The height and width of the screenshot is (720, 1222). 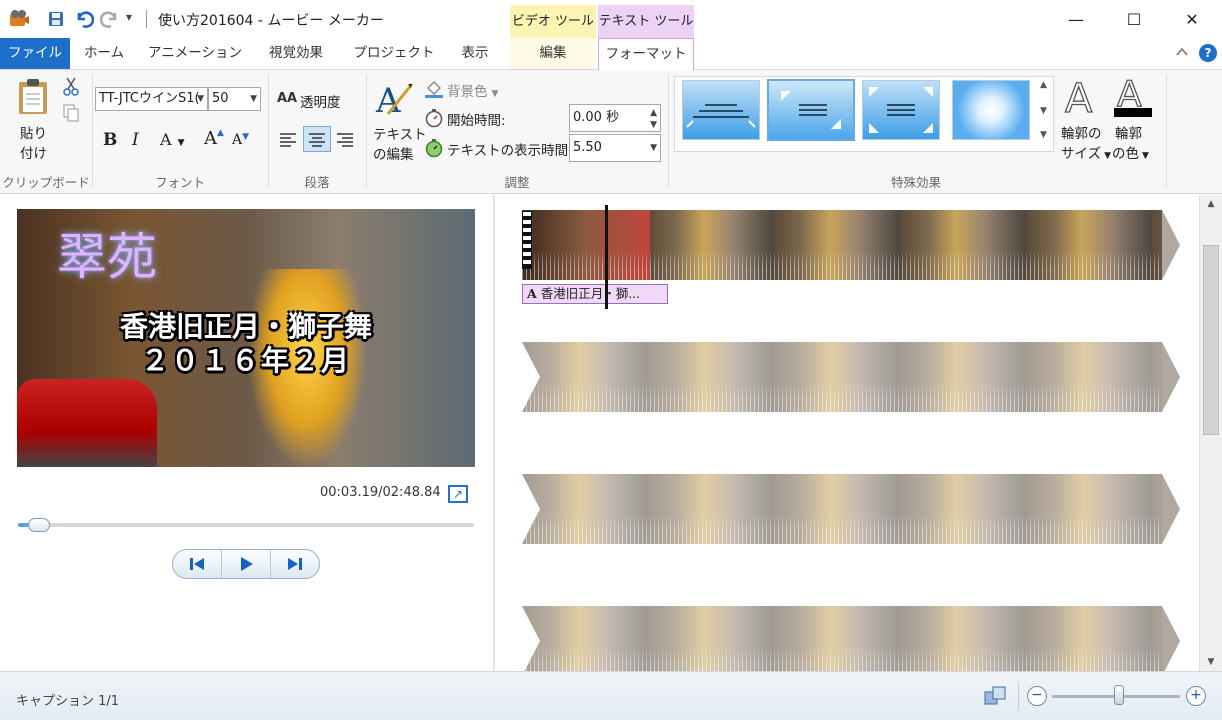 I want to click on outline-size-button: サイズ ▼, so click(x=1086, y=152).